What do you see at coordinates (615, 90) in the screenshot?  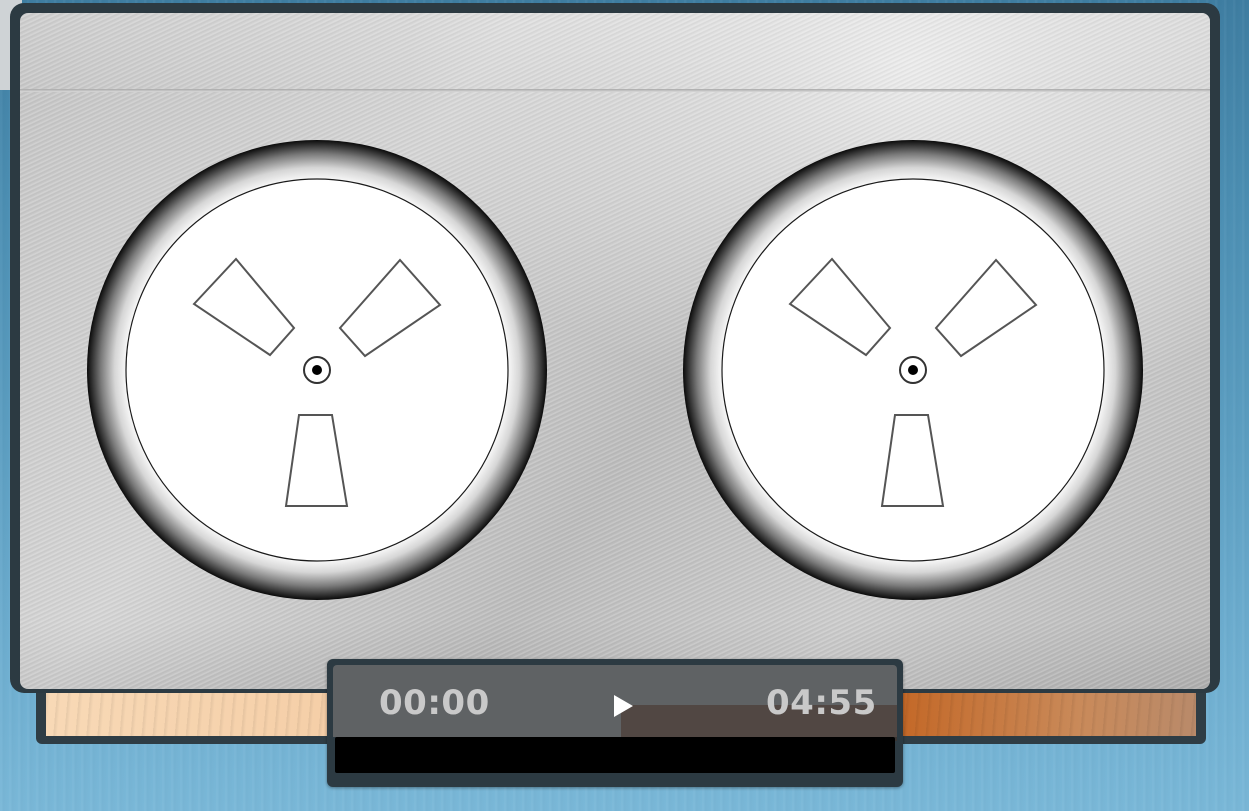 I see `panel-divider` at bounding box center [615, 90].